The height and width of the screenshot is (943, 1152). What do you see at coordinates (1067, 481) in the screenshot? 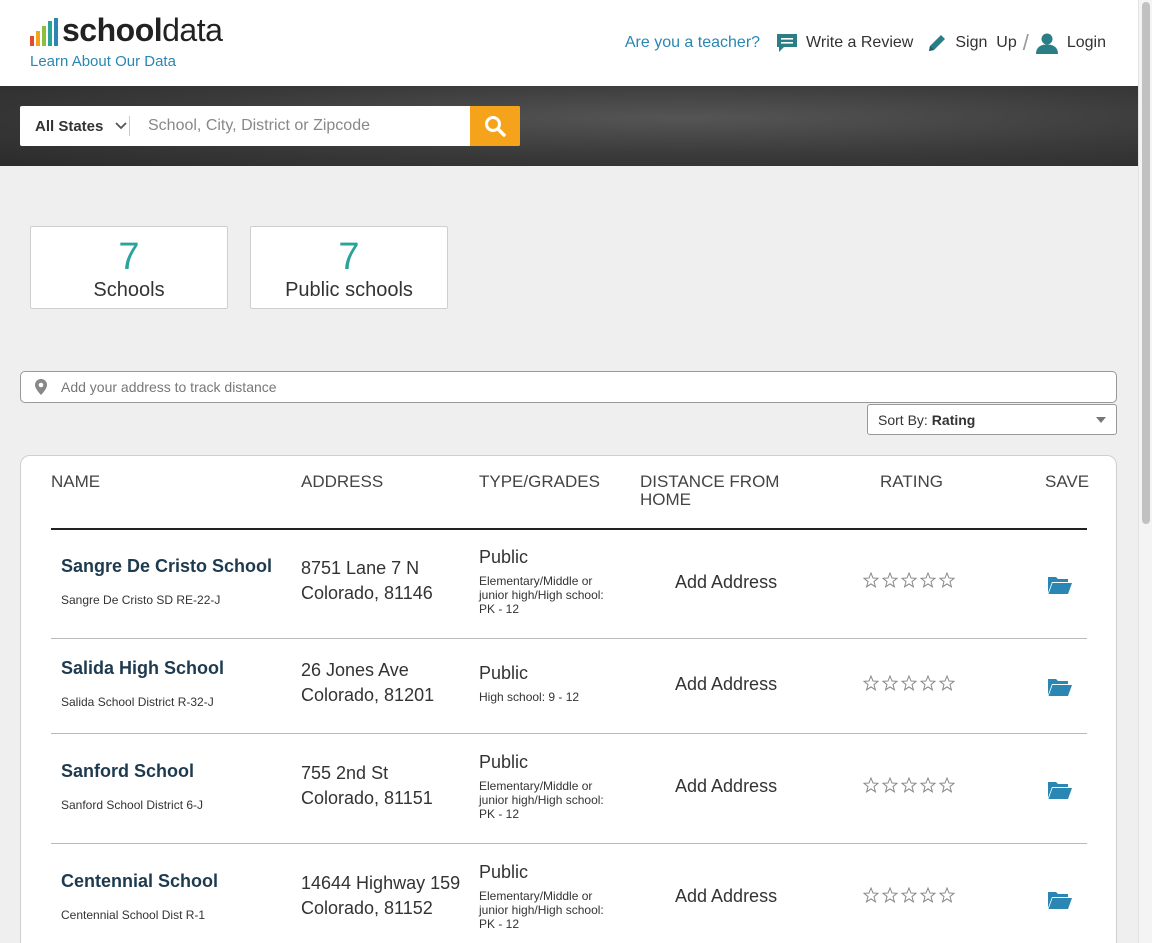
I see `column-header-save: SAVE` at bounding box center [1067, 481].